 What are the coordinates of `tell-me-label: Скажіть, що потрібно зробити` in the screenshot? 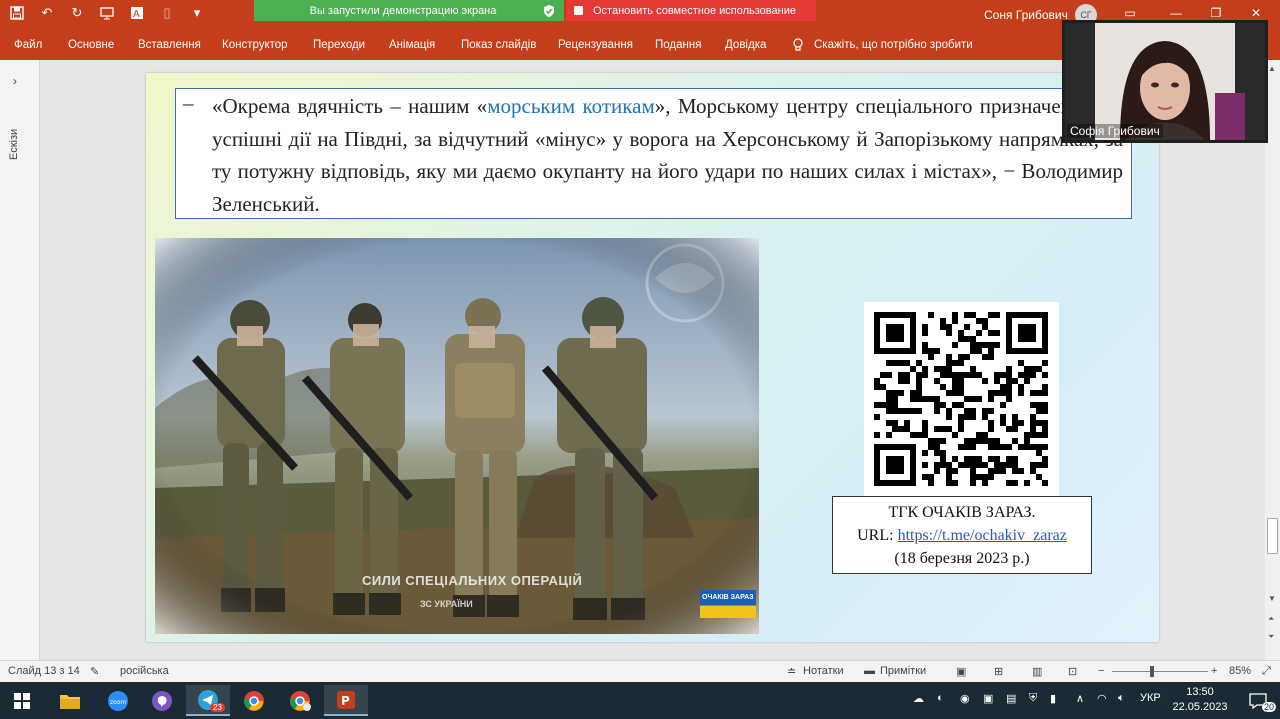 It's located at (893, 45).